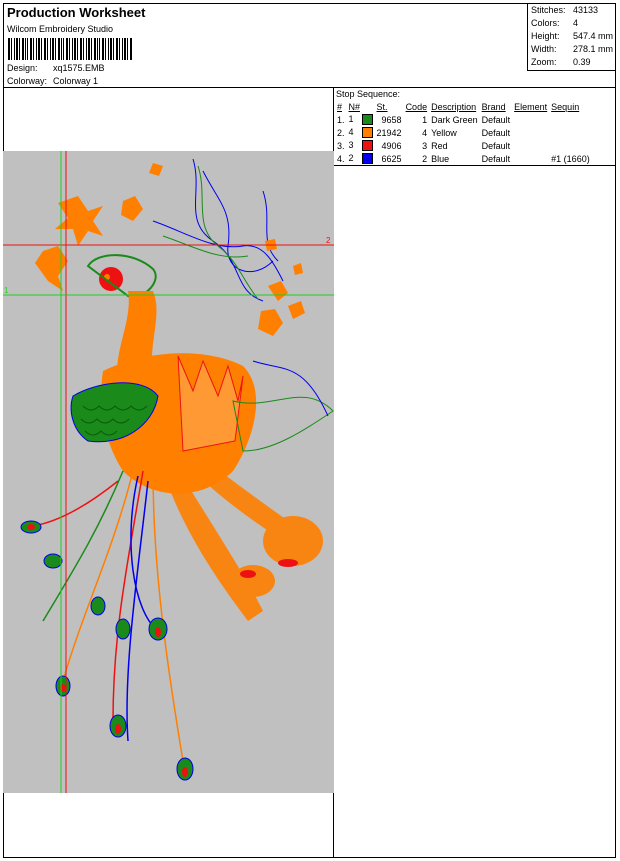 This screenshot has height=861, width=620. What do you see at coordinates (368, 94) in the screenshot?
I see `stop-sequence-caption: Stop Sequence:` at bounding box center [368, 94].